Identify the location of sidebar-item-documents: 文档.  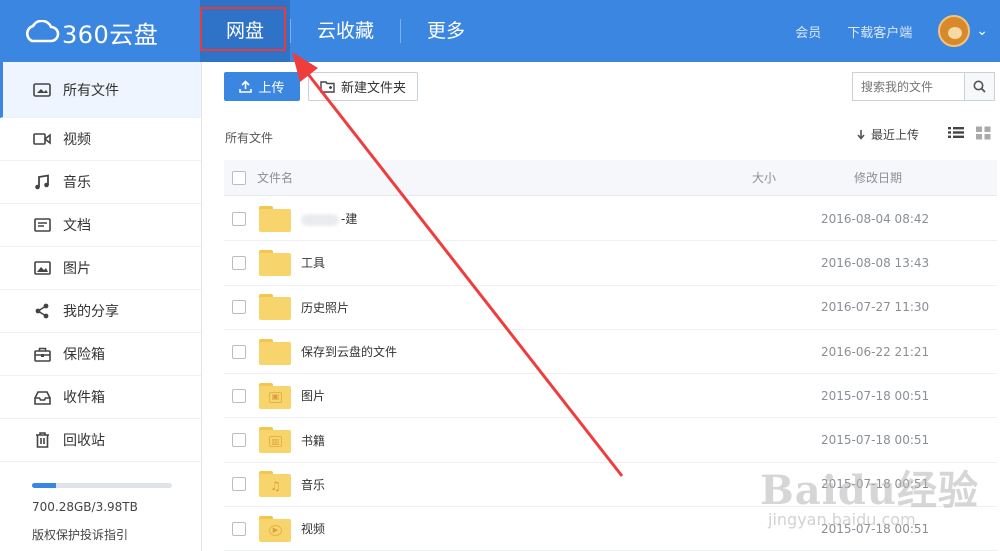
(100, 225).